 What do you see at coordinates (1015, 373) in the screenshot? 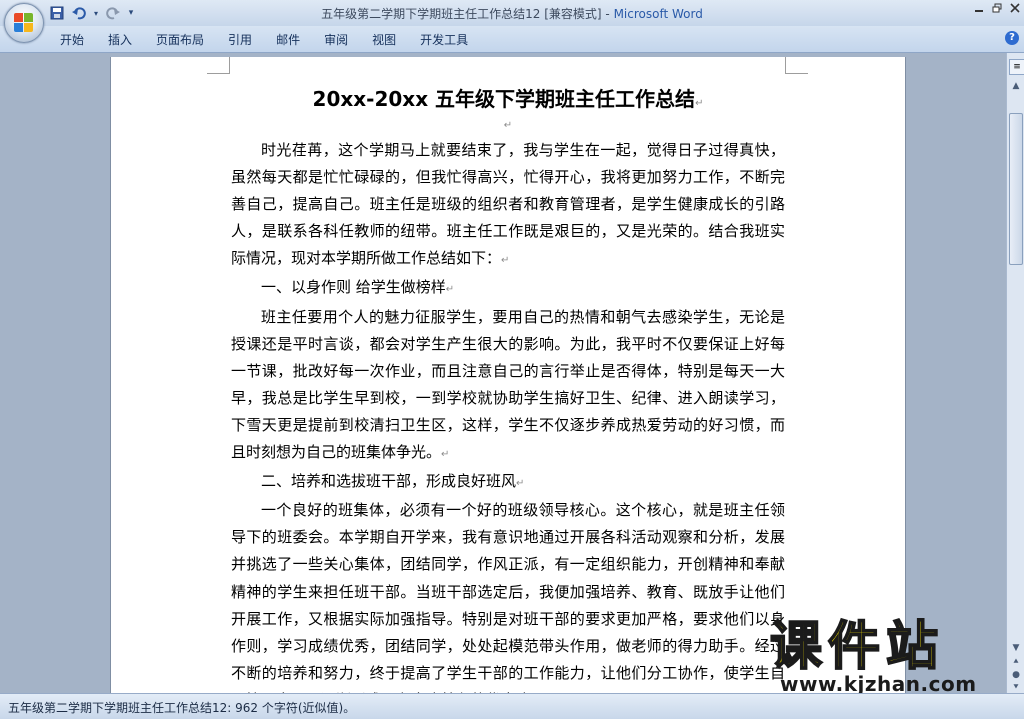
I see `vertical-scrollbar: ≡ ▲ ▼ ⯅ ● ⯆` at bounding box center [1015, 373].